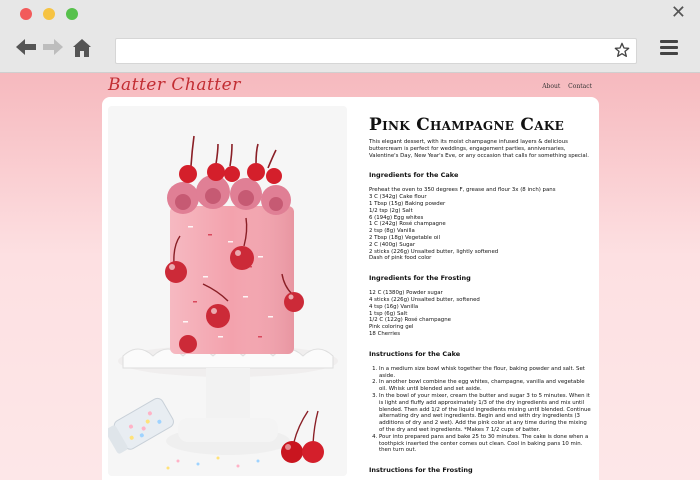  What do you see at coordinates (669, 48) in the screenshot?
I see `hamburger-menu-icon` at bounding box center [669, 48].